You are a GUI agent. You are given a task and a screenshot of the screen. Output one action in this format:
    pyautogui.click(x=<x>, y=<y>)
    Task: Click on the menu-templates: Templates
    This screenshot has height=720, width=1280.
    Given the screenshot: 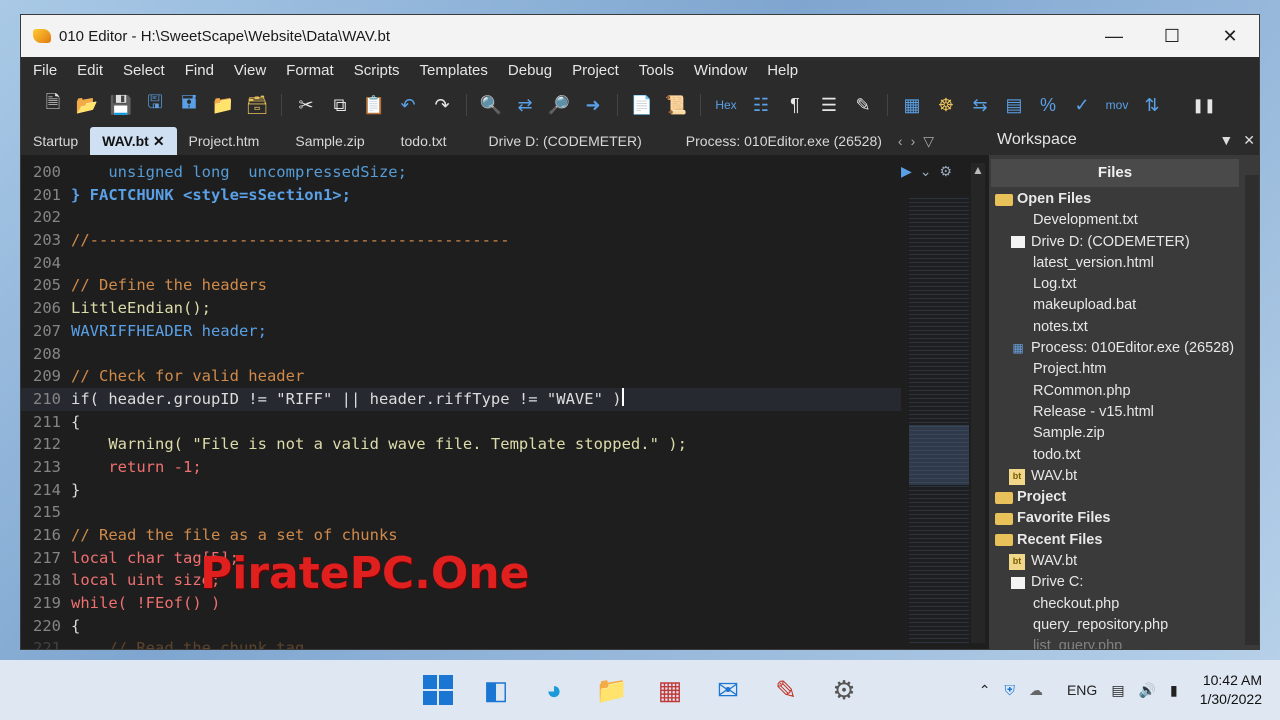 What is the action you would take?
    pyautogui.click(x=454, y=71)
    